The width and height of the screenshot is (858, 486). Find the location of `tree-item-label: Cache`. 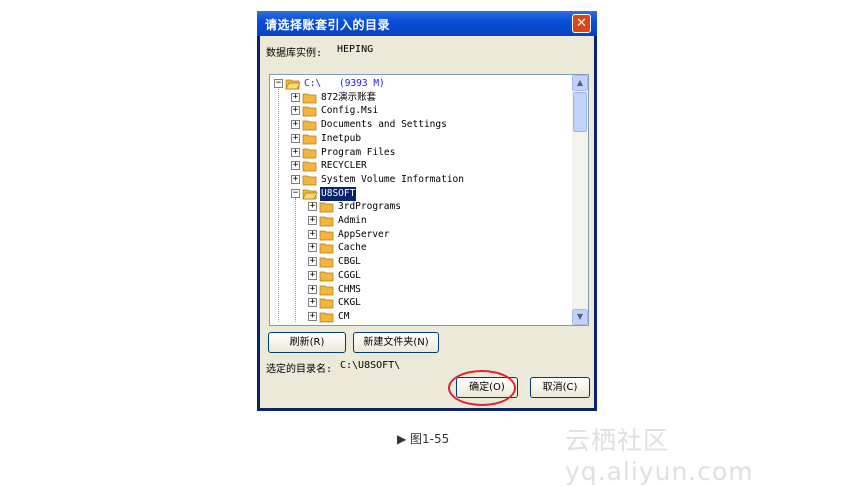

tree-item-label: Cache is located at coordinates (352, 248).